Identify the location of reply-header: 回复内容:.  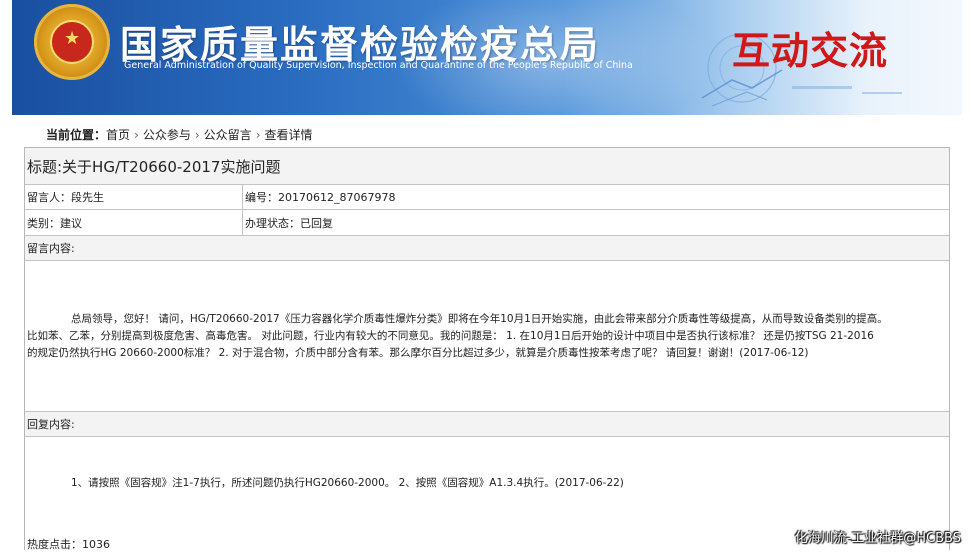
(487, 424).